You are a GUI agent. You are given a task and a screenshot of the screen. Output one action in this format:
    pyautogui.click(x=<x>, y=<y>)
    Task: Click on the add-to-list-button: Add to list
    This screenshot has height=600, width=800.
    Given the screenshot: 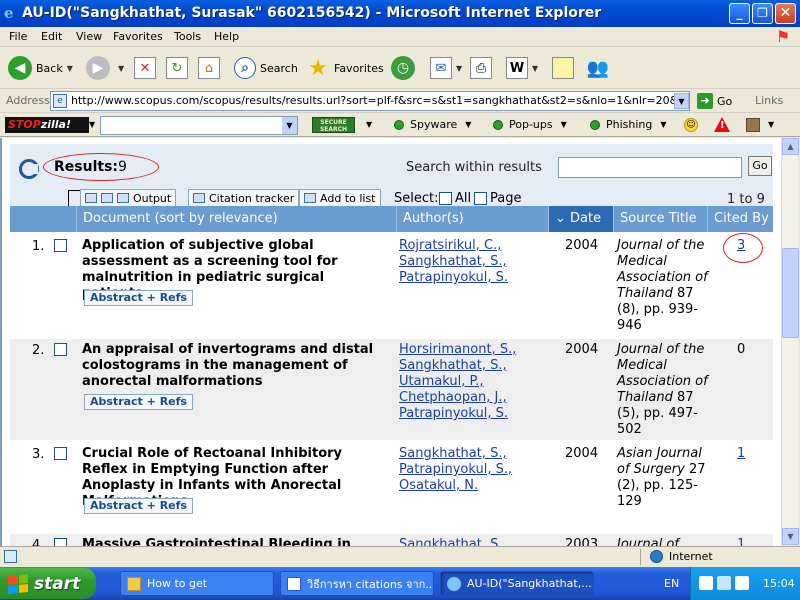 What is the action you would take?
    pyautogui.click(x=340, y=198)
    